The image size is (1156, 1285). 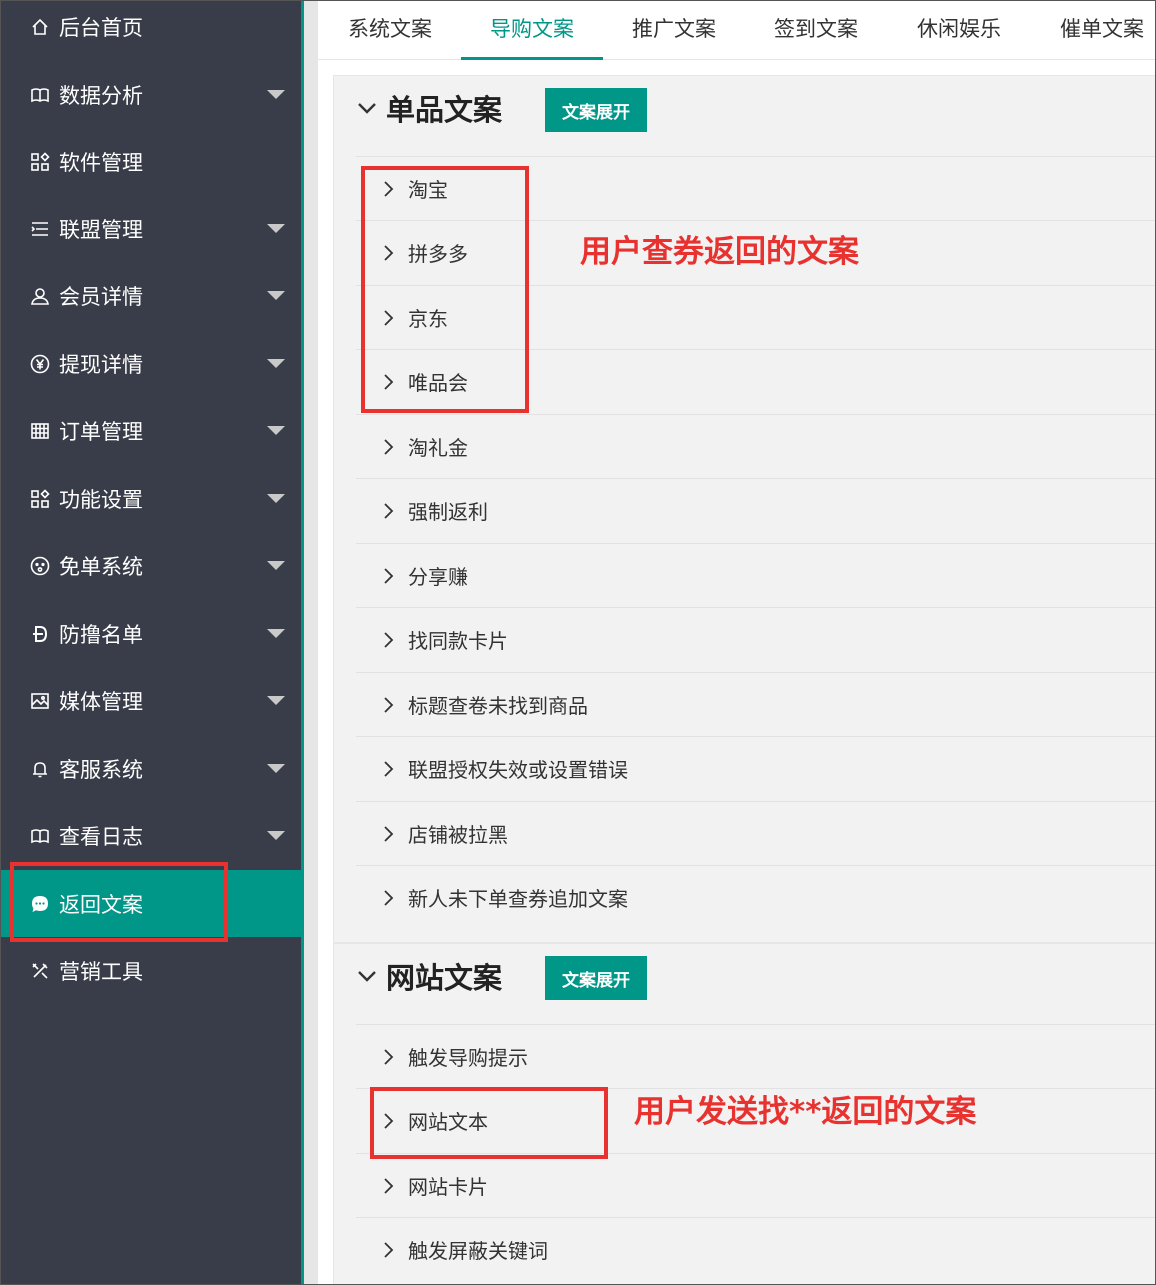 What do you see at coordinates (150, 228) in the screenshot?
I see `sidebar-item-alliance: 联盟管理` at bounding box center [150, 228].